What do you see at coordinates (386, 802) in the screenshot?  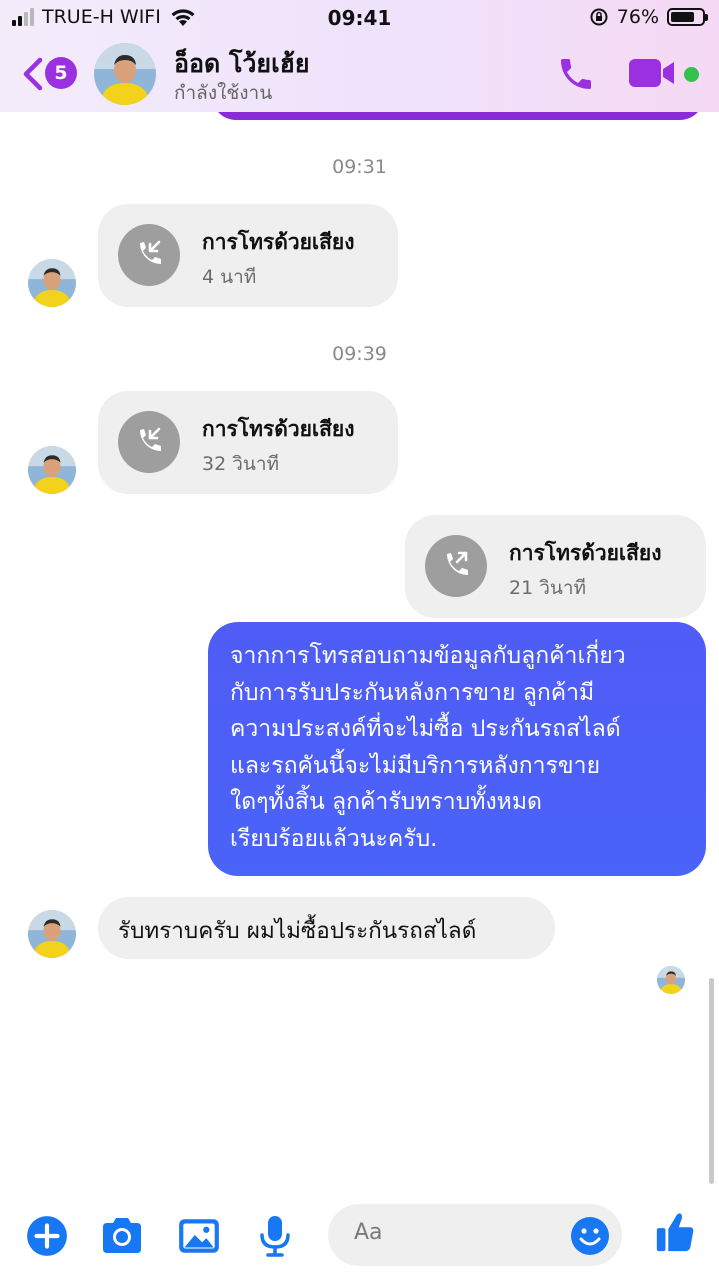 I see `message-line: ใดๆทั้งสิ้น ลูกค้ารับทราบทั้งหมด` at bounding box center [386, 802].